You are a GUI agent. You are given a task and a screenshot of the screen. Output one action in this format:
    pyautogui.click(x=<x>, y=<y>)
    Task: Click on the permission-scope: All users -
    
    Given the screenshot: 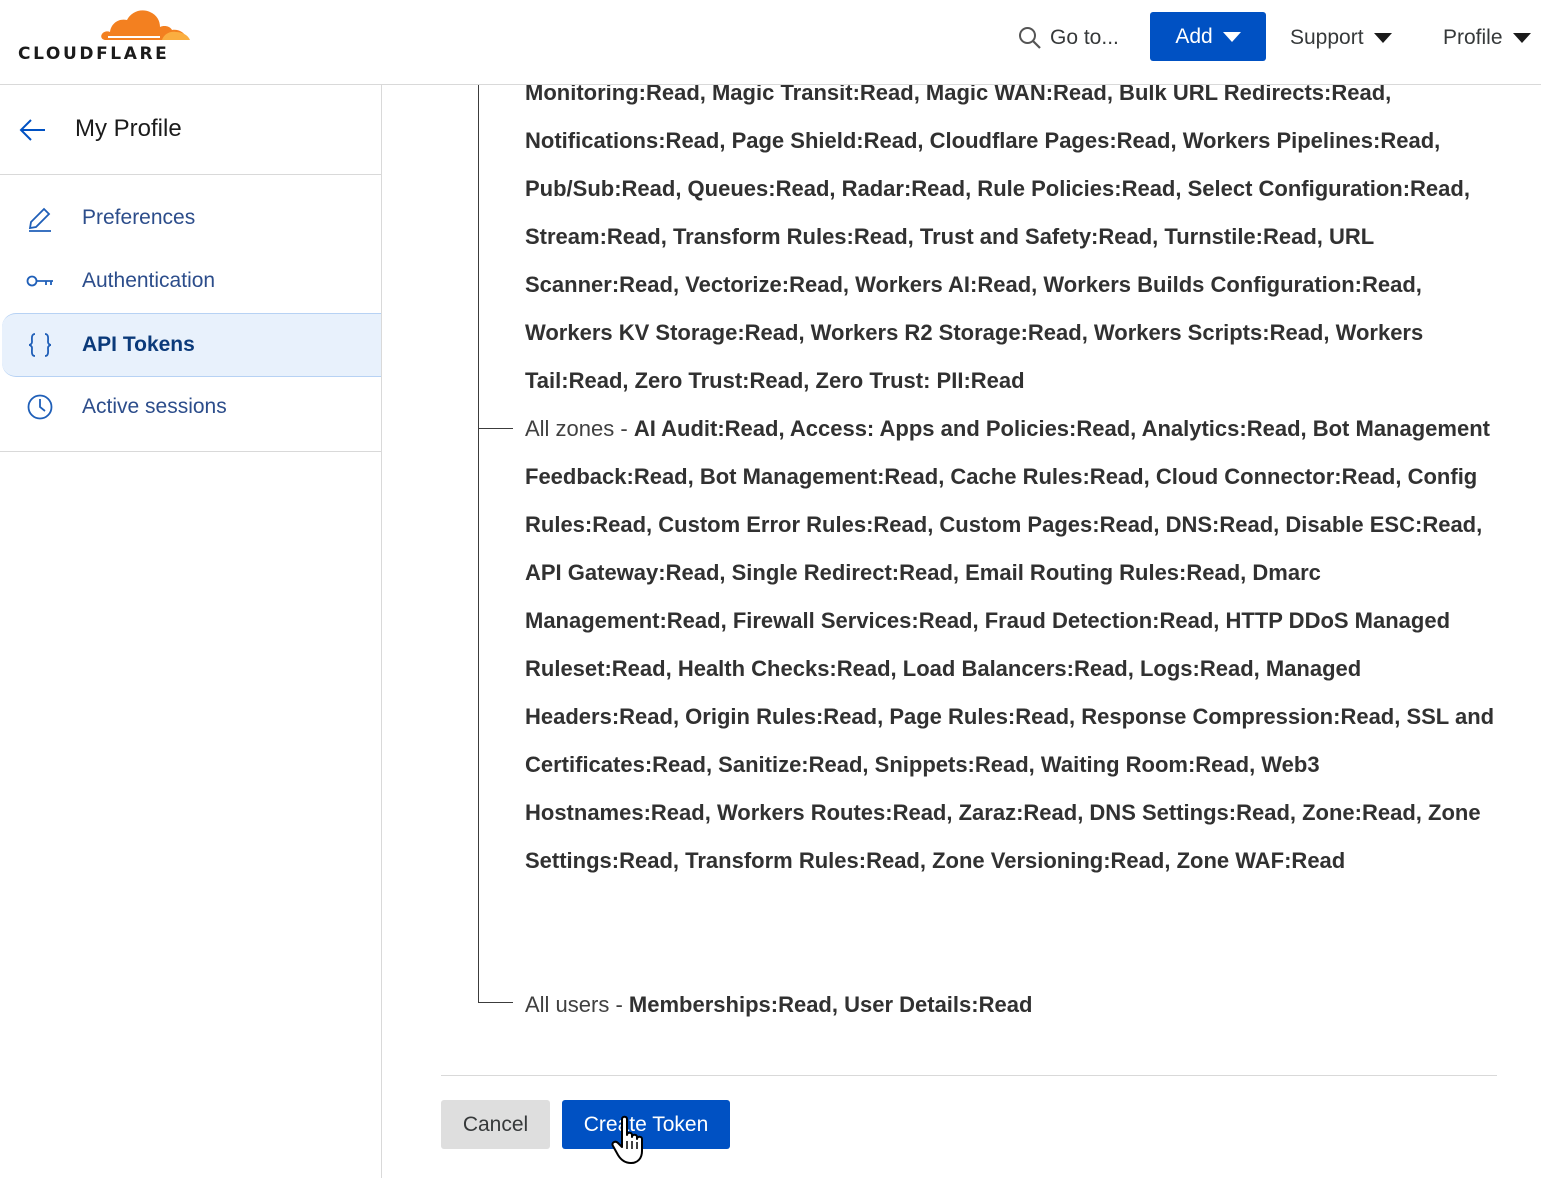 What is the action you would take?
    pyautogui.click(x=577, y=1004)
    